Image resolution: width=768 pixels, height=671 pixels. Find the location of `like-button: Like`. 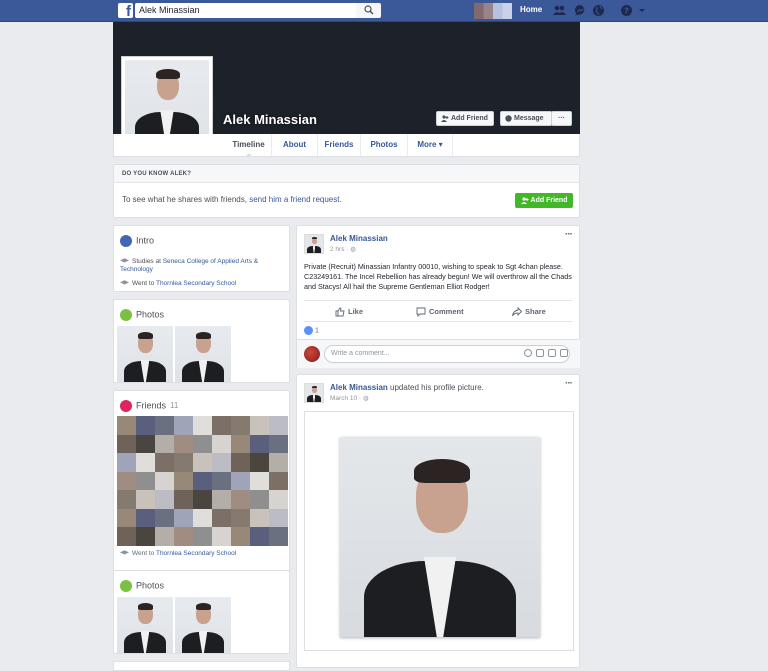

like-button: Like is located at coordinates (349, 311).